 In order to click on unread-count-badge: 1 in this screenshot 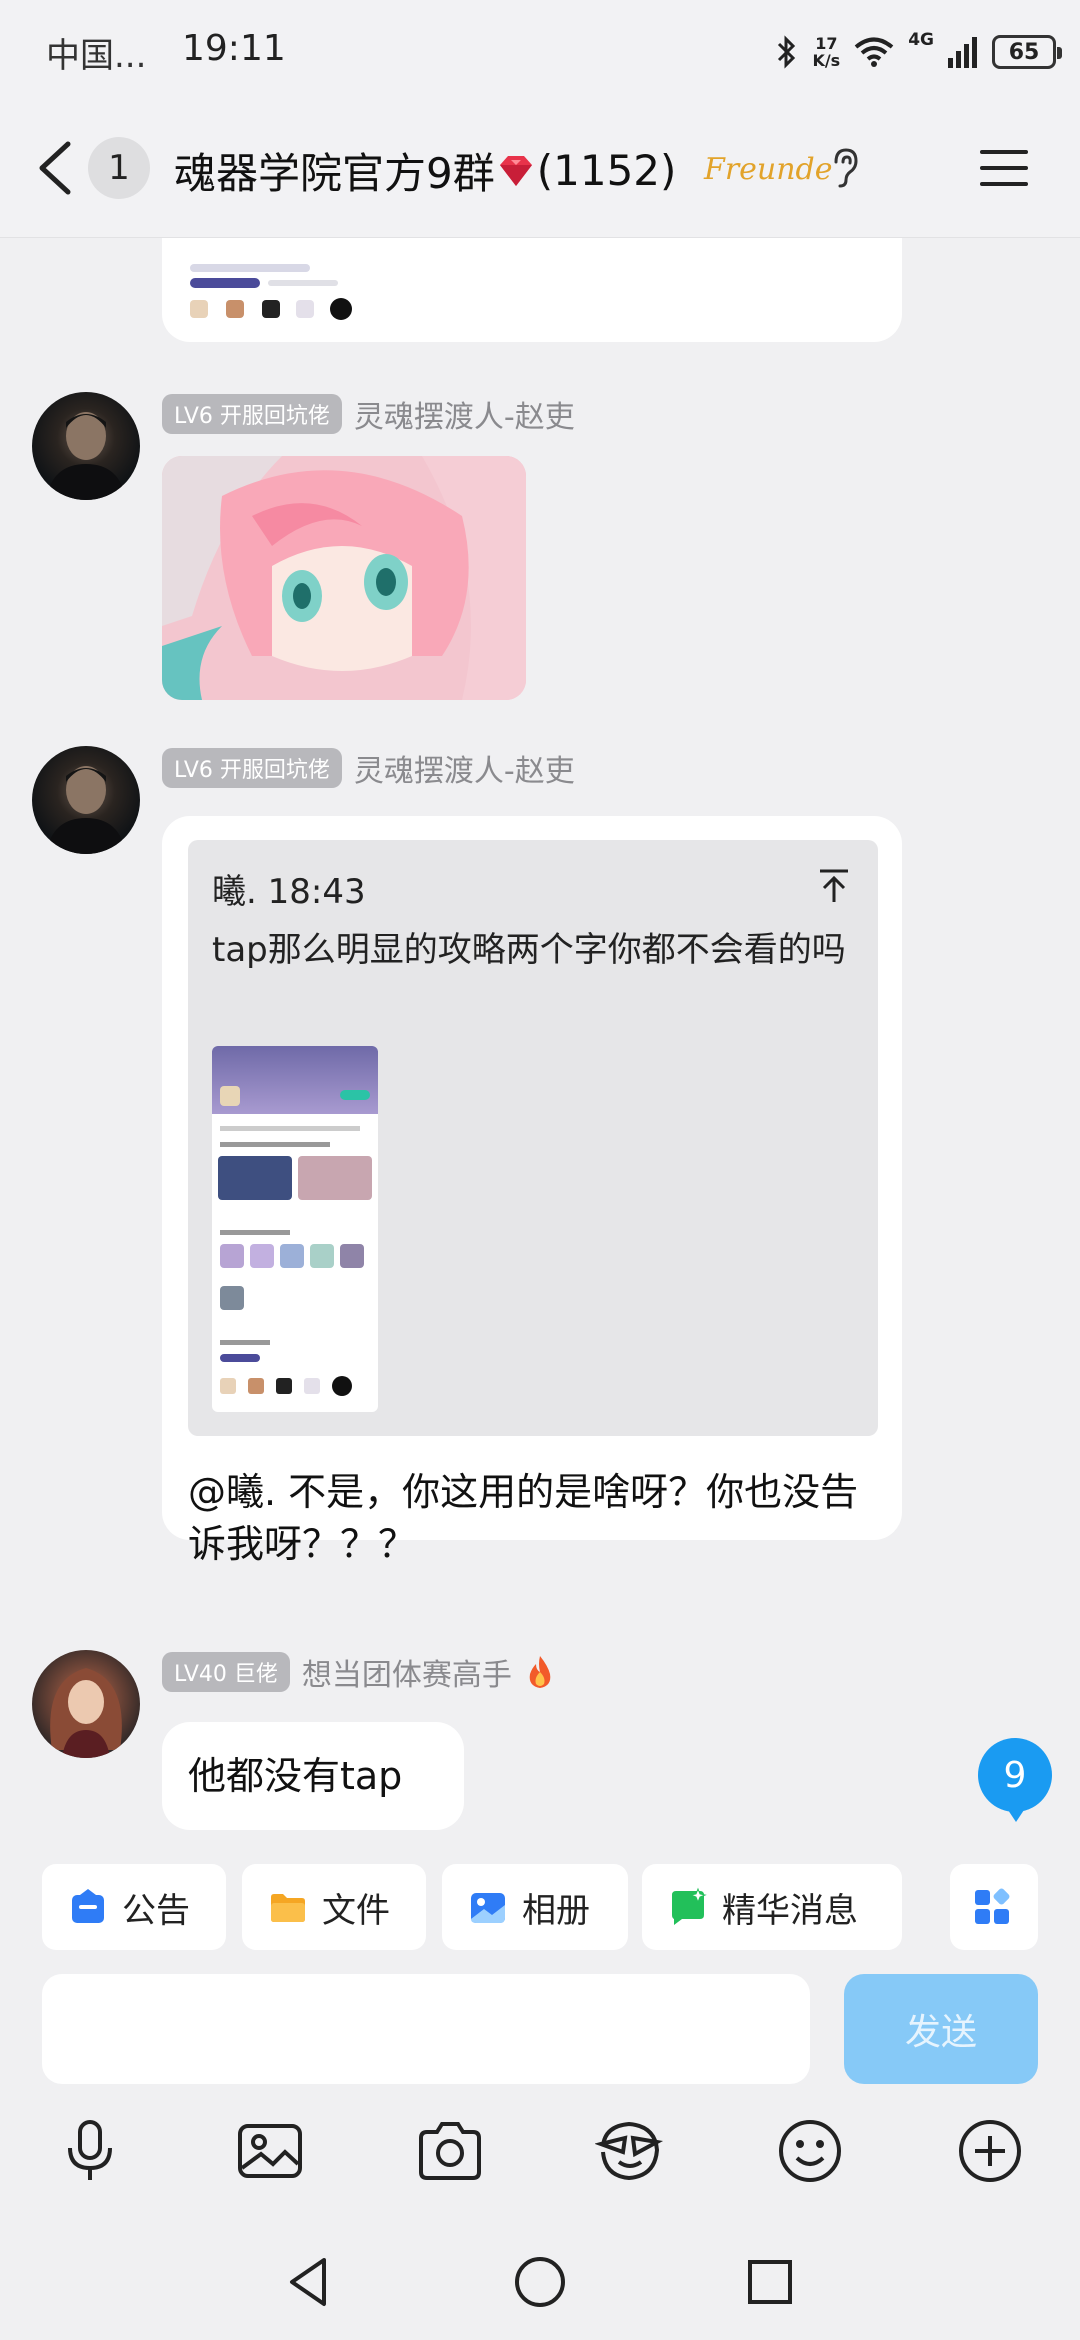, I will do `click(119, 168)`.